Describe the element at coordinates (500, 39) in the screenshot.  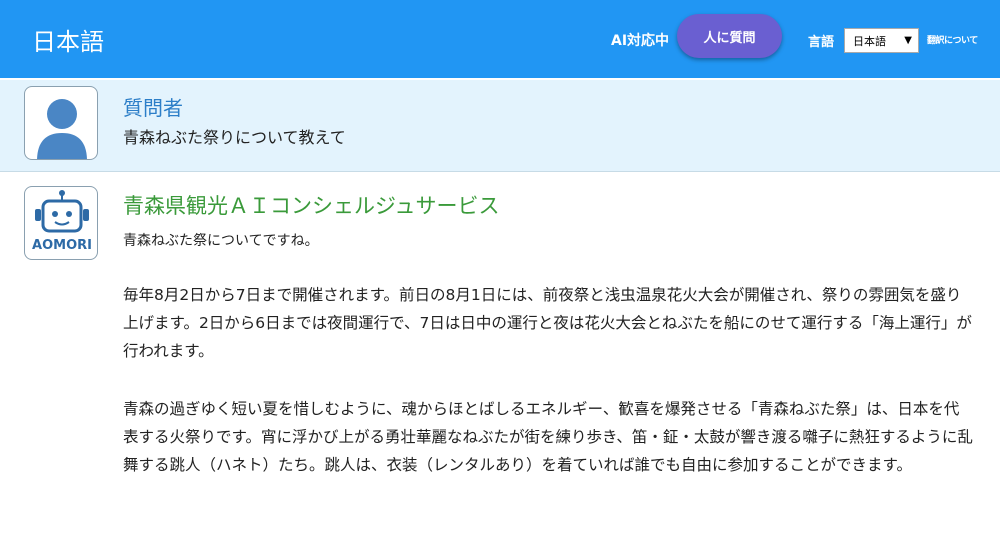
I see `app-header: 日本語 AI対応中 人に質問 言語 日本語 ▼ 翻訳について` at that location.